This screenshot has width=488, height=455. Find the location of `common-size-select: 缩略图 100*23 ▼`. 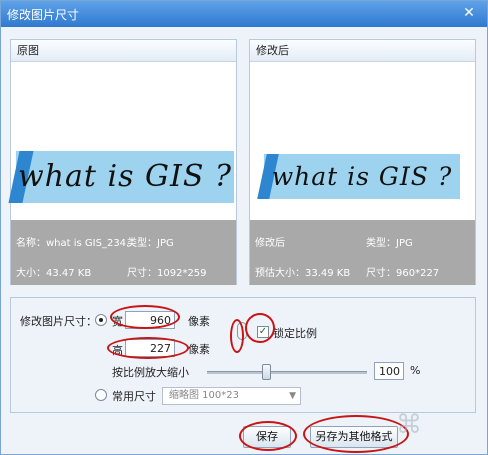

common-size-select: 缩略图 100*23 ▼ is located at coordinates (231, 396).